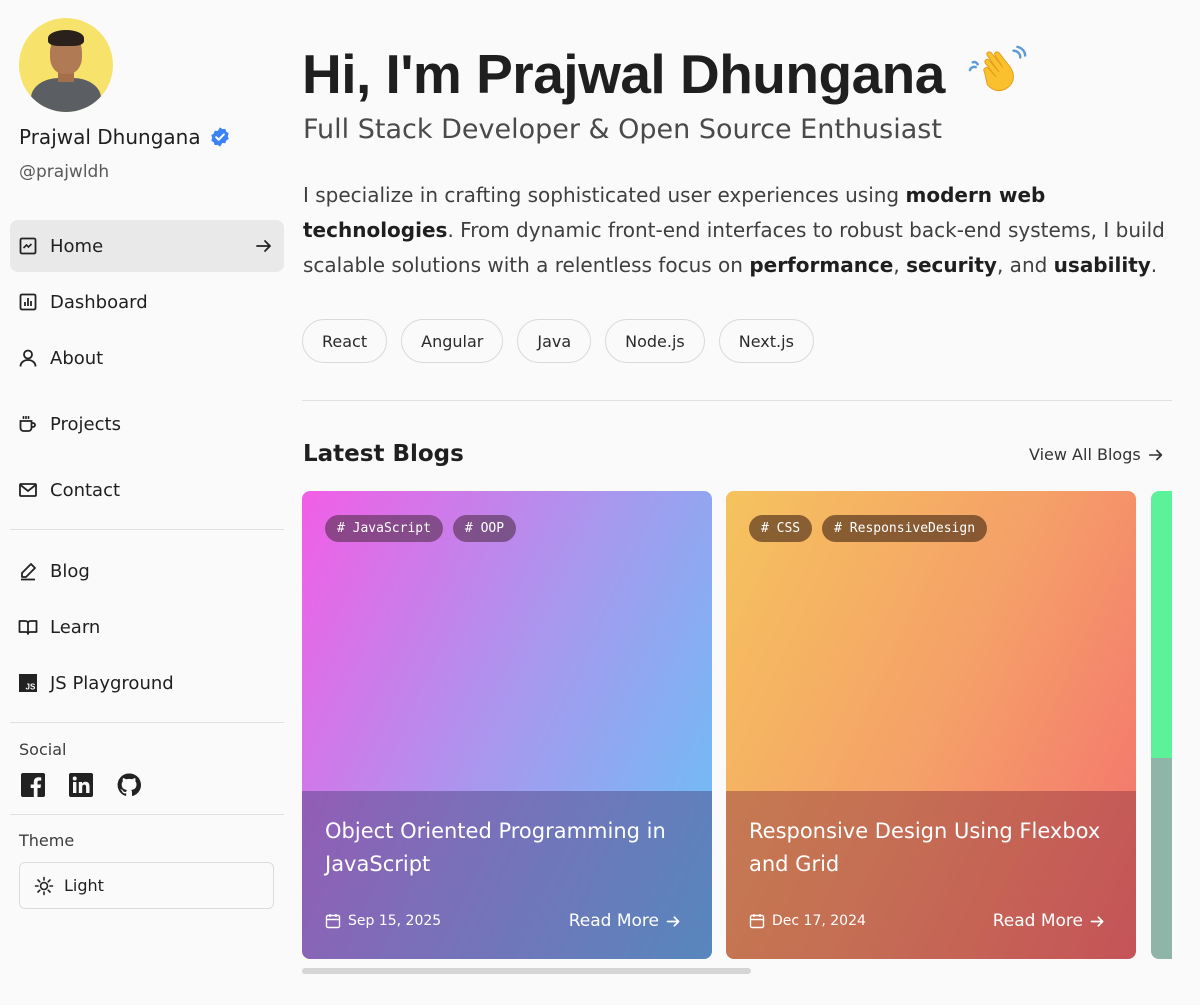 The height and width of the screenshot is (1005, 1200). I want to click on profile-name: Prajwal Dhungana, so click(110, 137).